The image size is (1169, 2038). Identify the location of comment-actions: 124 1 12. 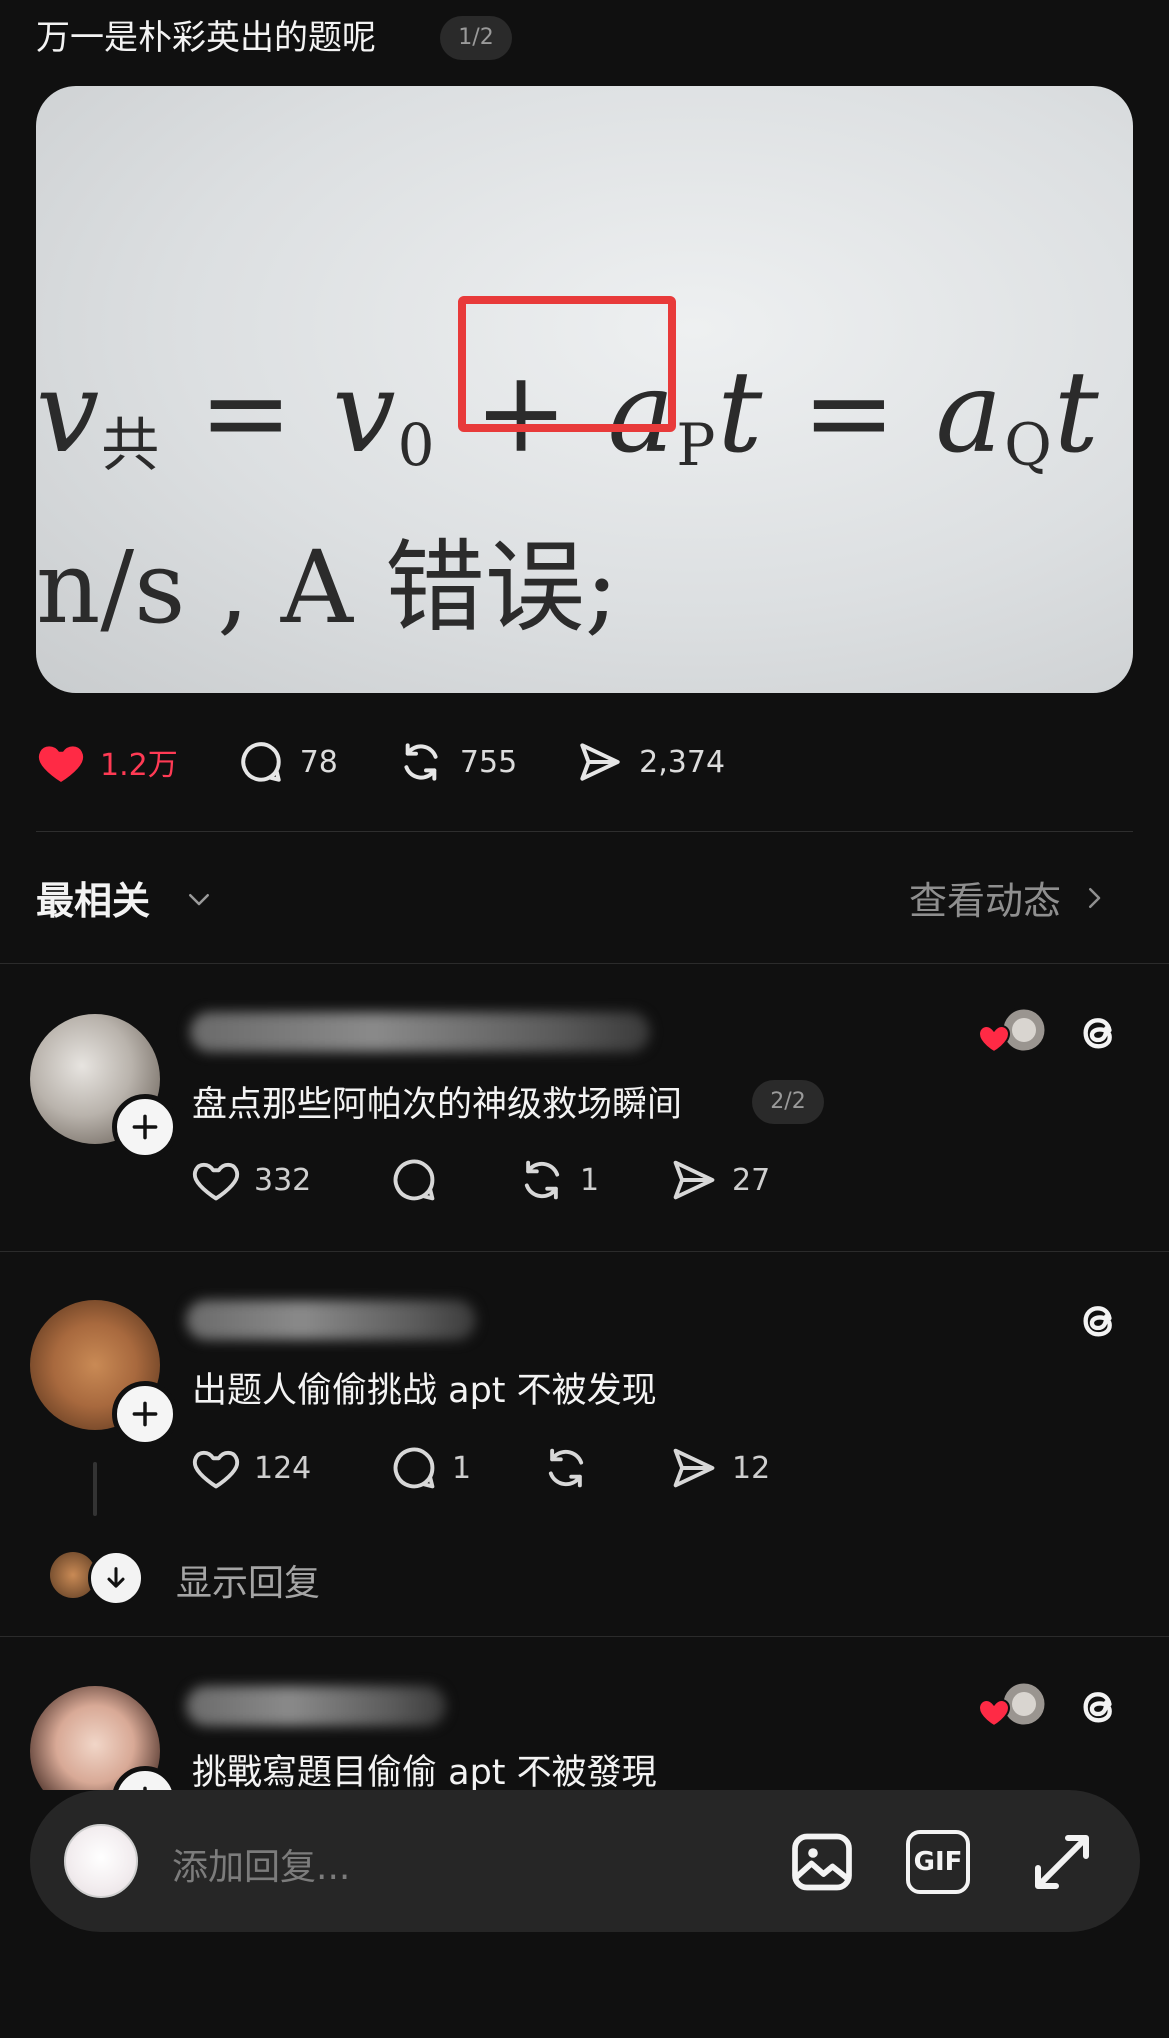
(480, 1468).